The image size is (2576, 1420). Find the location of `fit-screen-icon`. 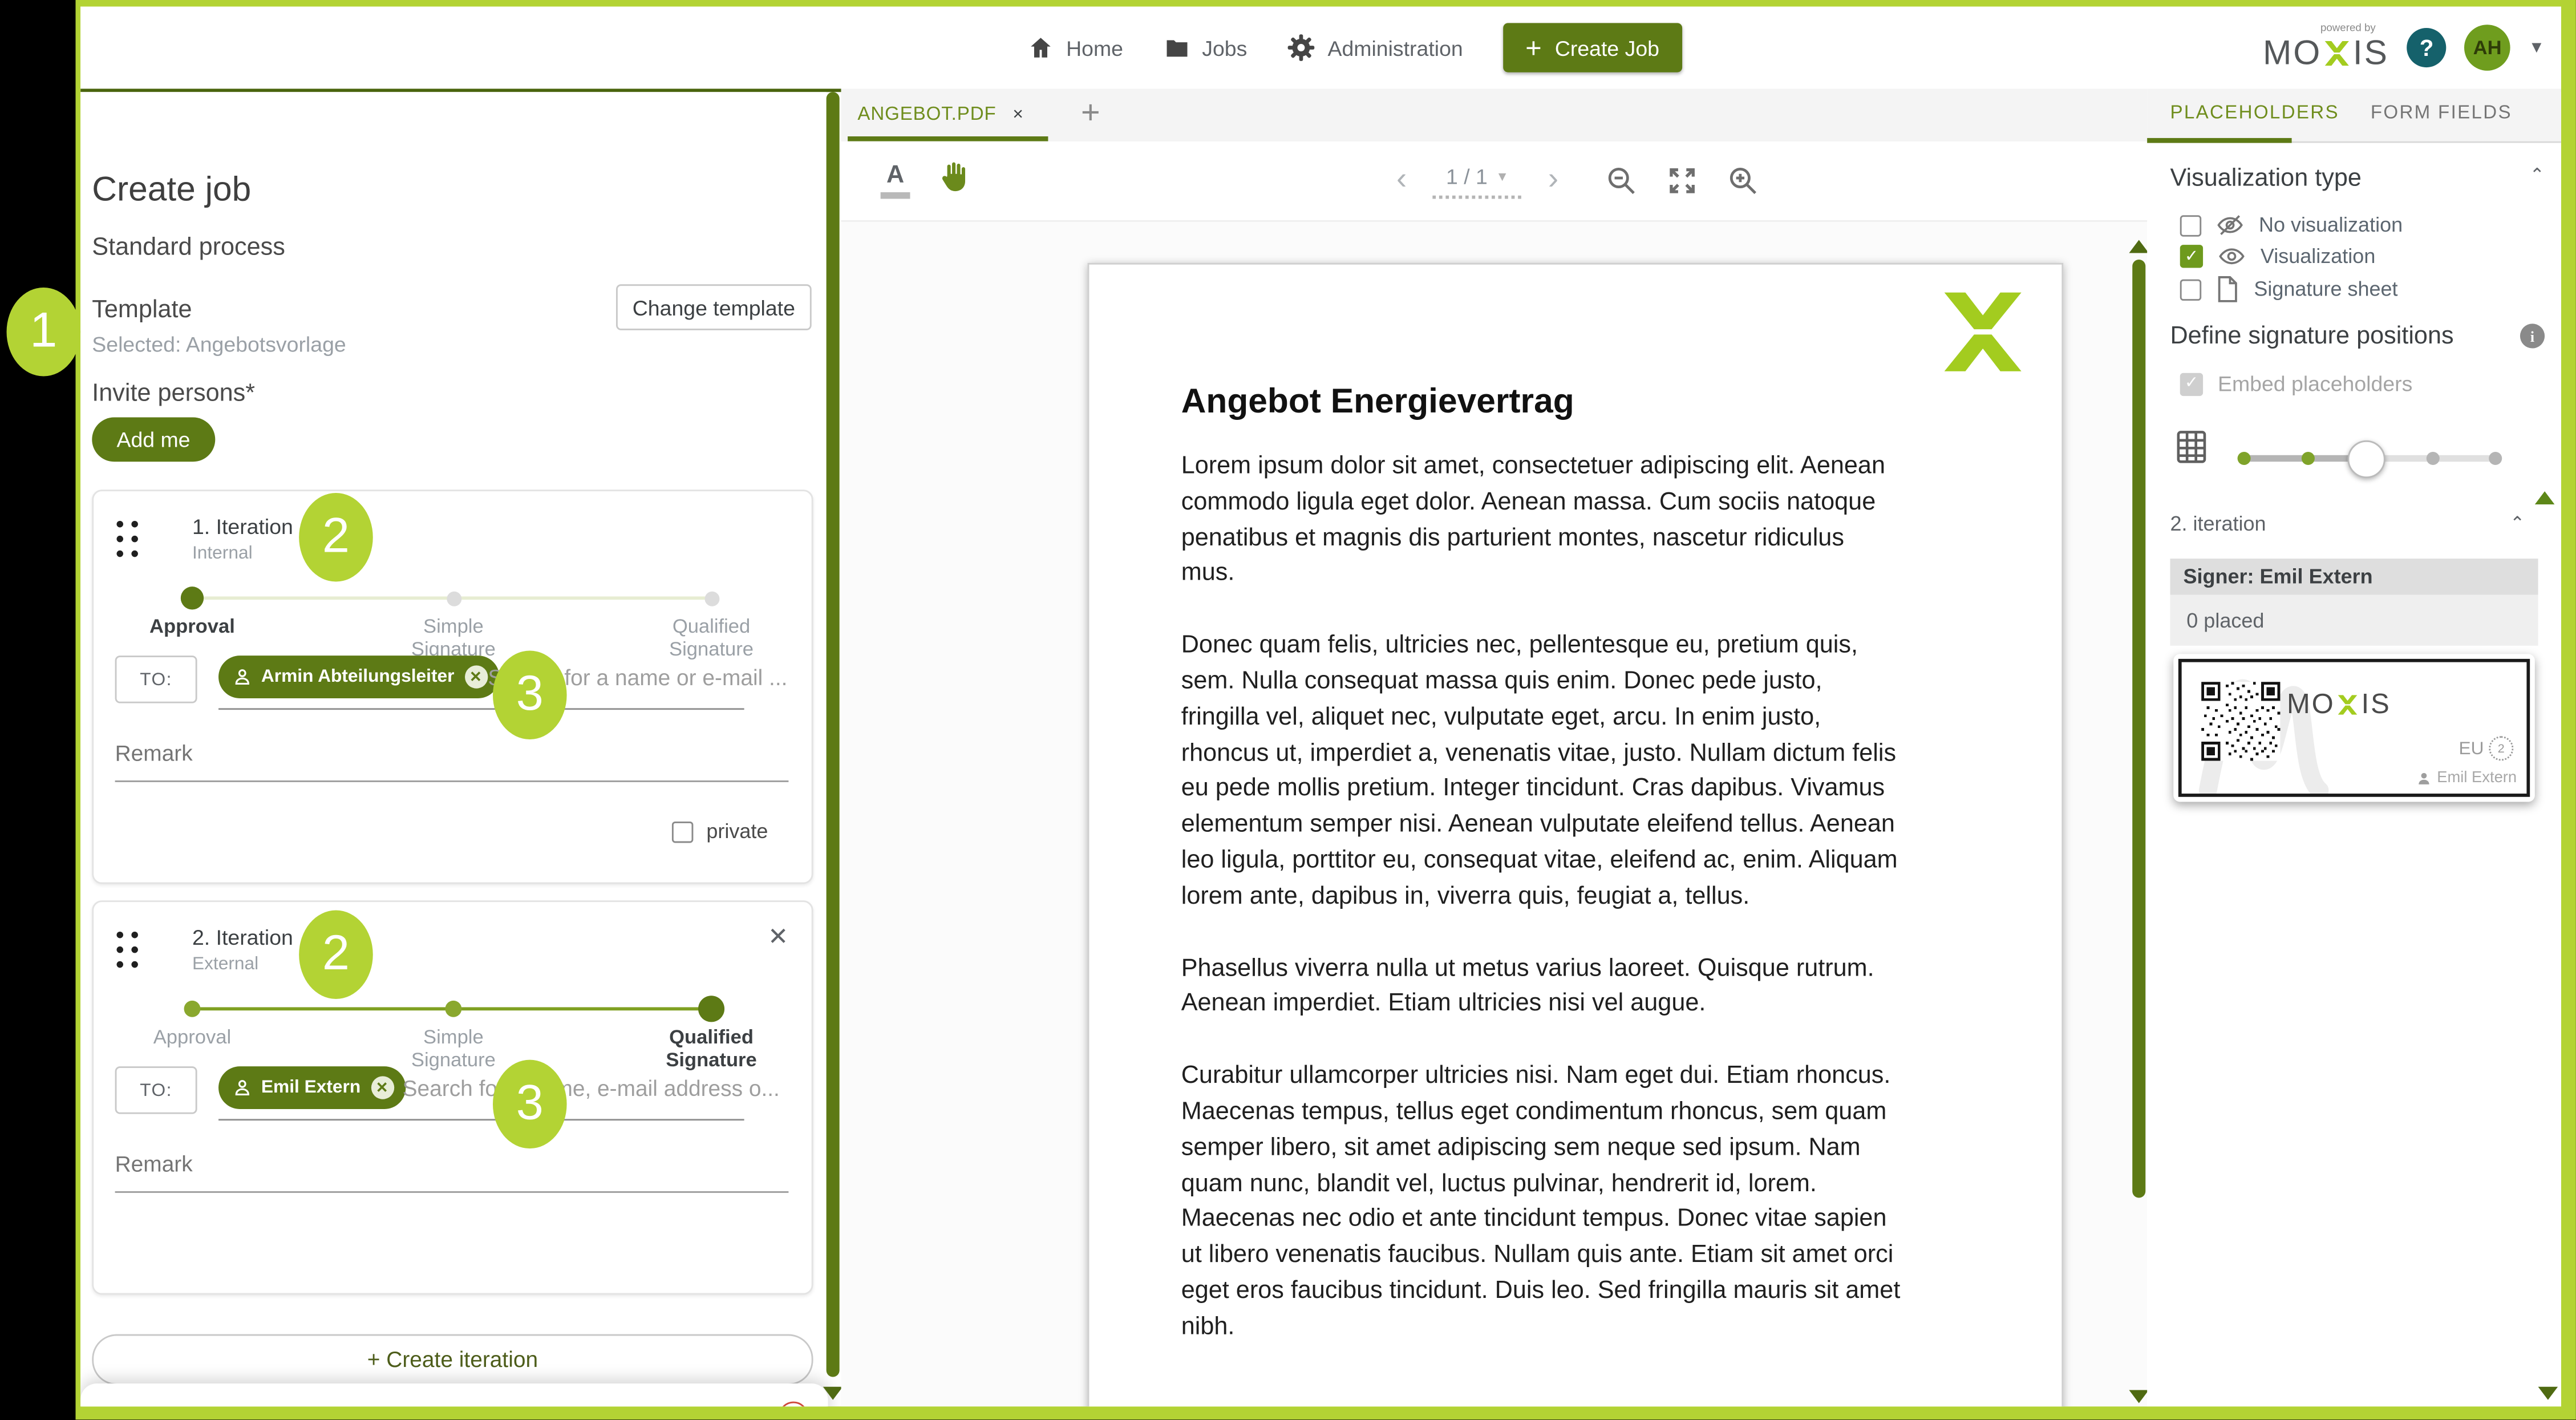

fit-screen-icon is located at coordinates (1681, 180).